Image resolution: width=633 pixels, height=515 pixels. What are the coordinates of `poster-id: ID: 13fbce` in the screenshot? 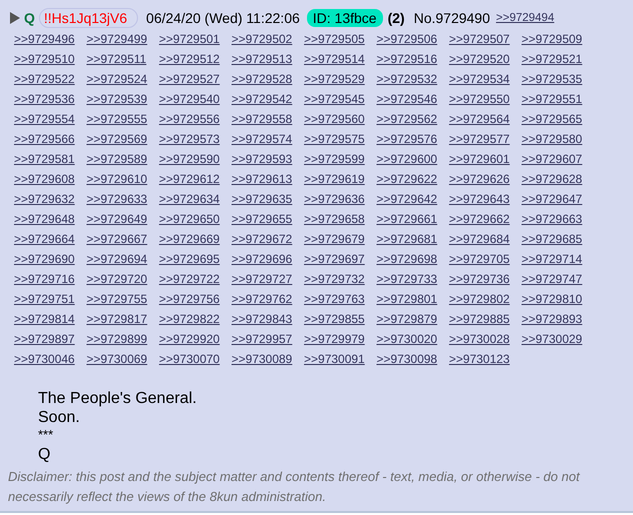 It's located at (344, 18).